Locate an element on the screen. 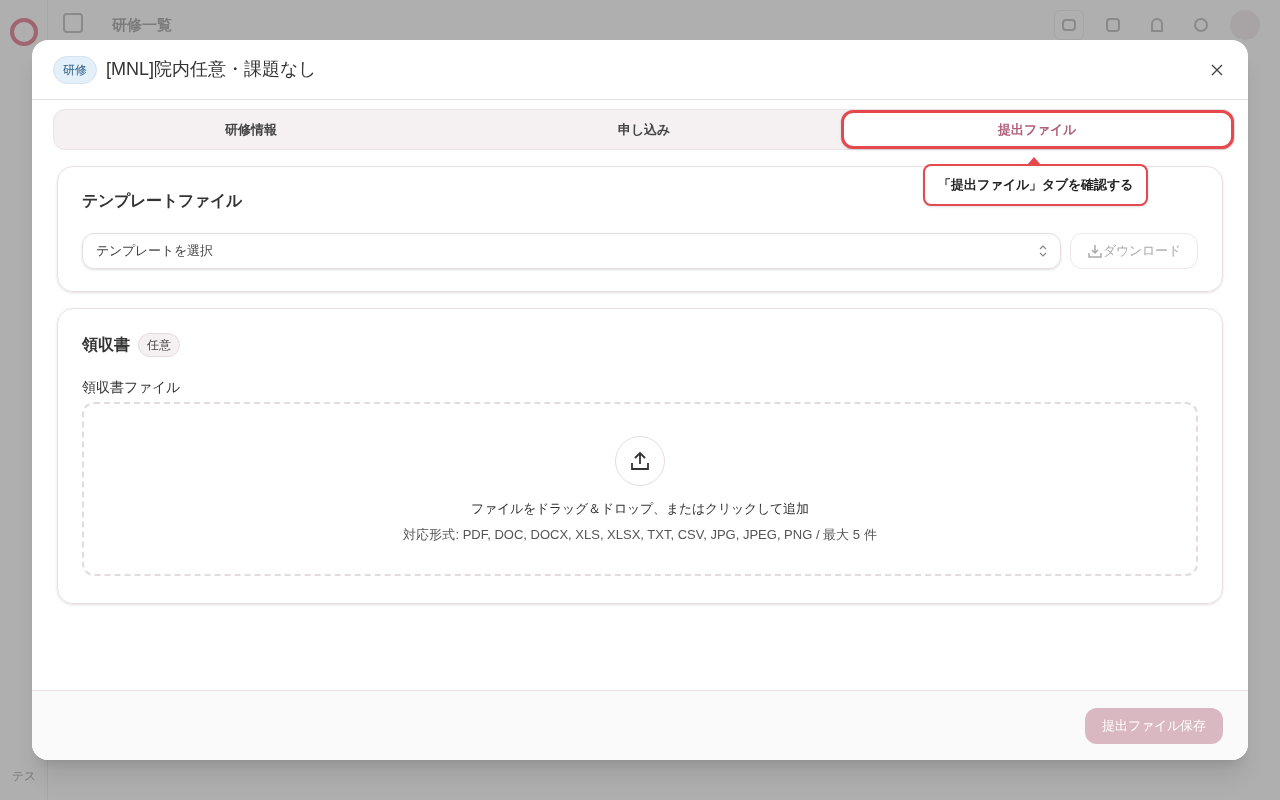  optional-tag: 任意 is located at coordinates (159, 345).